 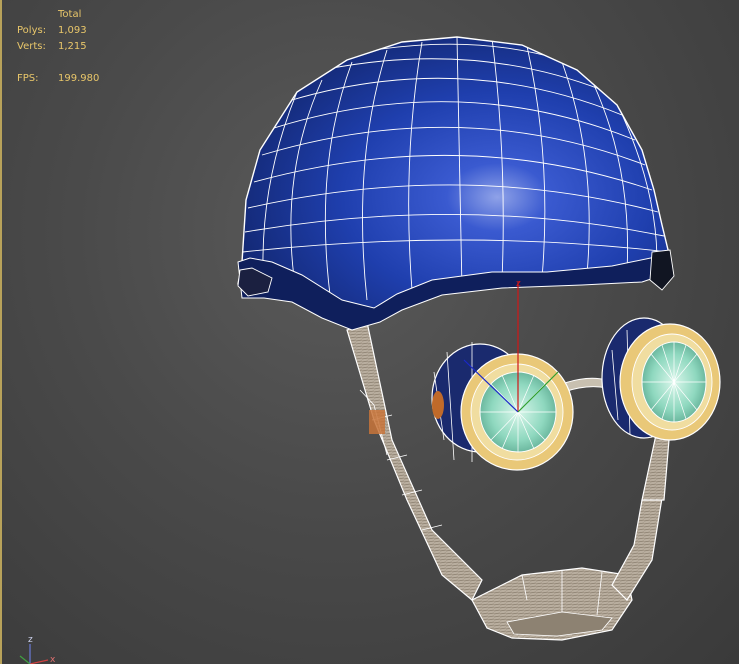 What do you see at coordinates (30, 640) in the screenshot?
I see `world-axis-z: z` at bounding box center [30, 640].